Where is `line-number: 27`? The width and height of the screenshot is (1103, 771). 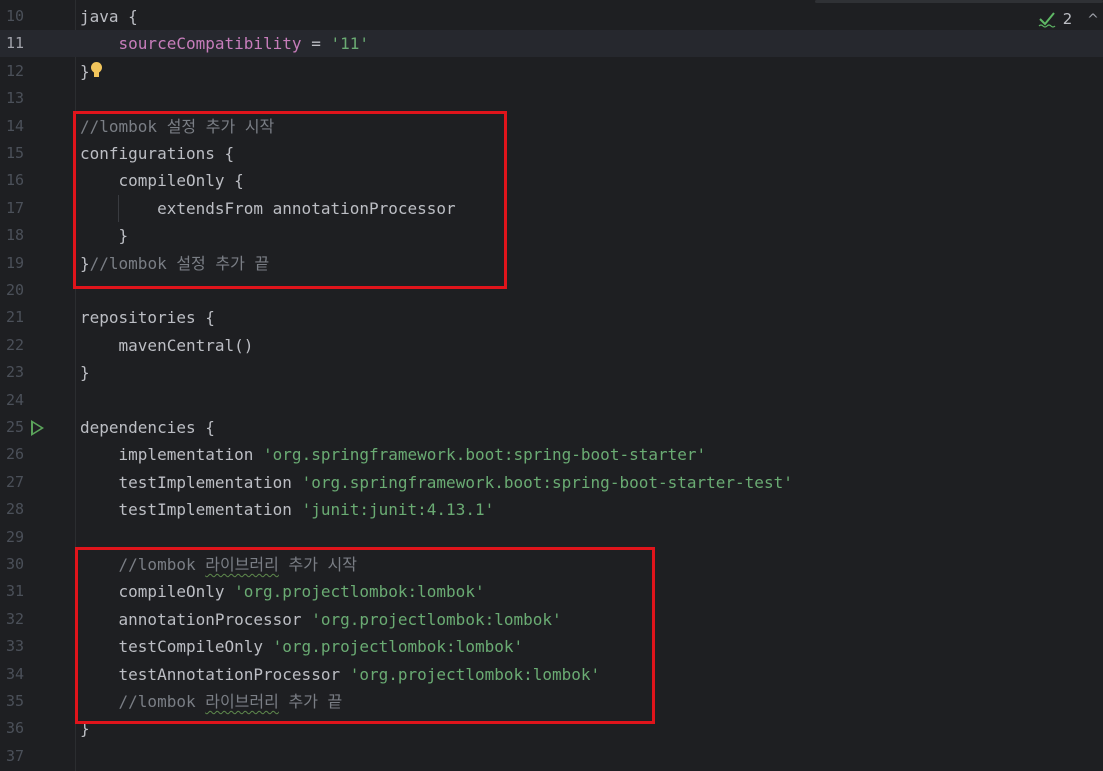
line-number: 27 is located at coordinates (14, 481).